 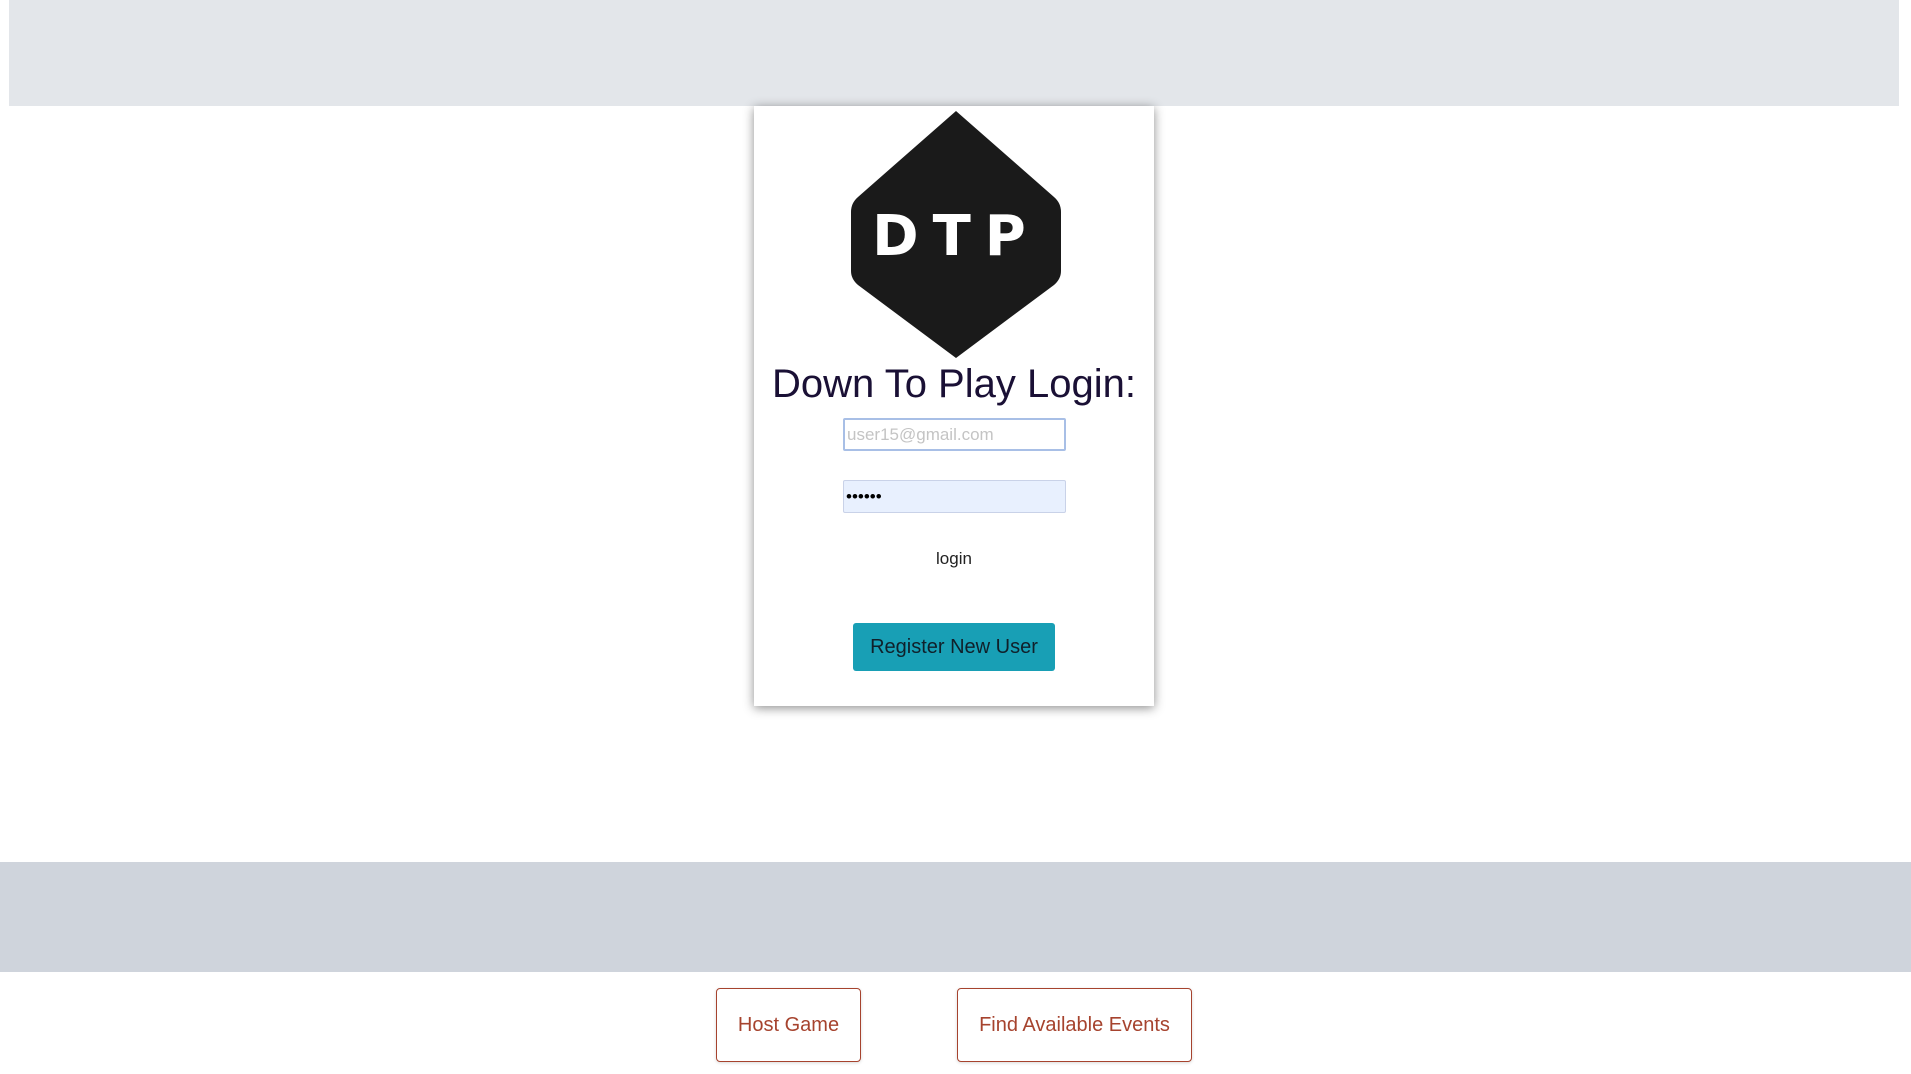 What do you see at coordinates (1074, 1025) in the screenshot?
I see `find-available-events-button: Find Available Events` at bounding box center [1074, 1025].